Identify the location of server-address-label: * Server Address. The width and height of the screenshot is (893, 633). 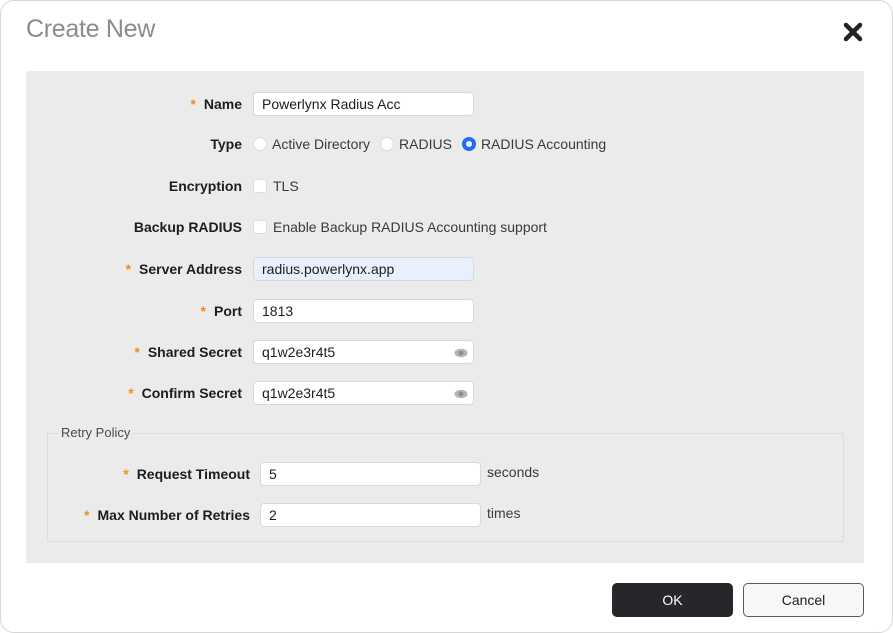
(183, 269).